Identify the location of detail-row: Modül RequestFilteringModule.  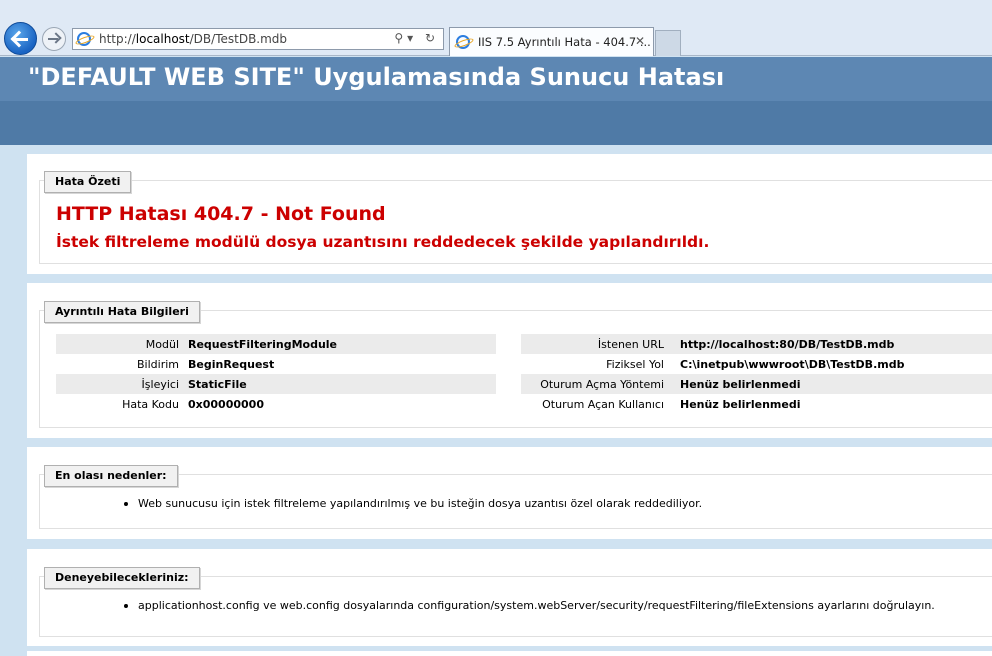
(276, 344).